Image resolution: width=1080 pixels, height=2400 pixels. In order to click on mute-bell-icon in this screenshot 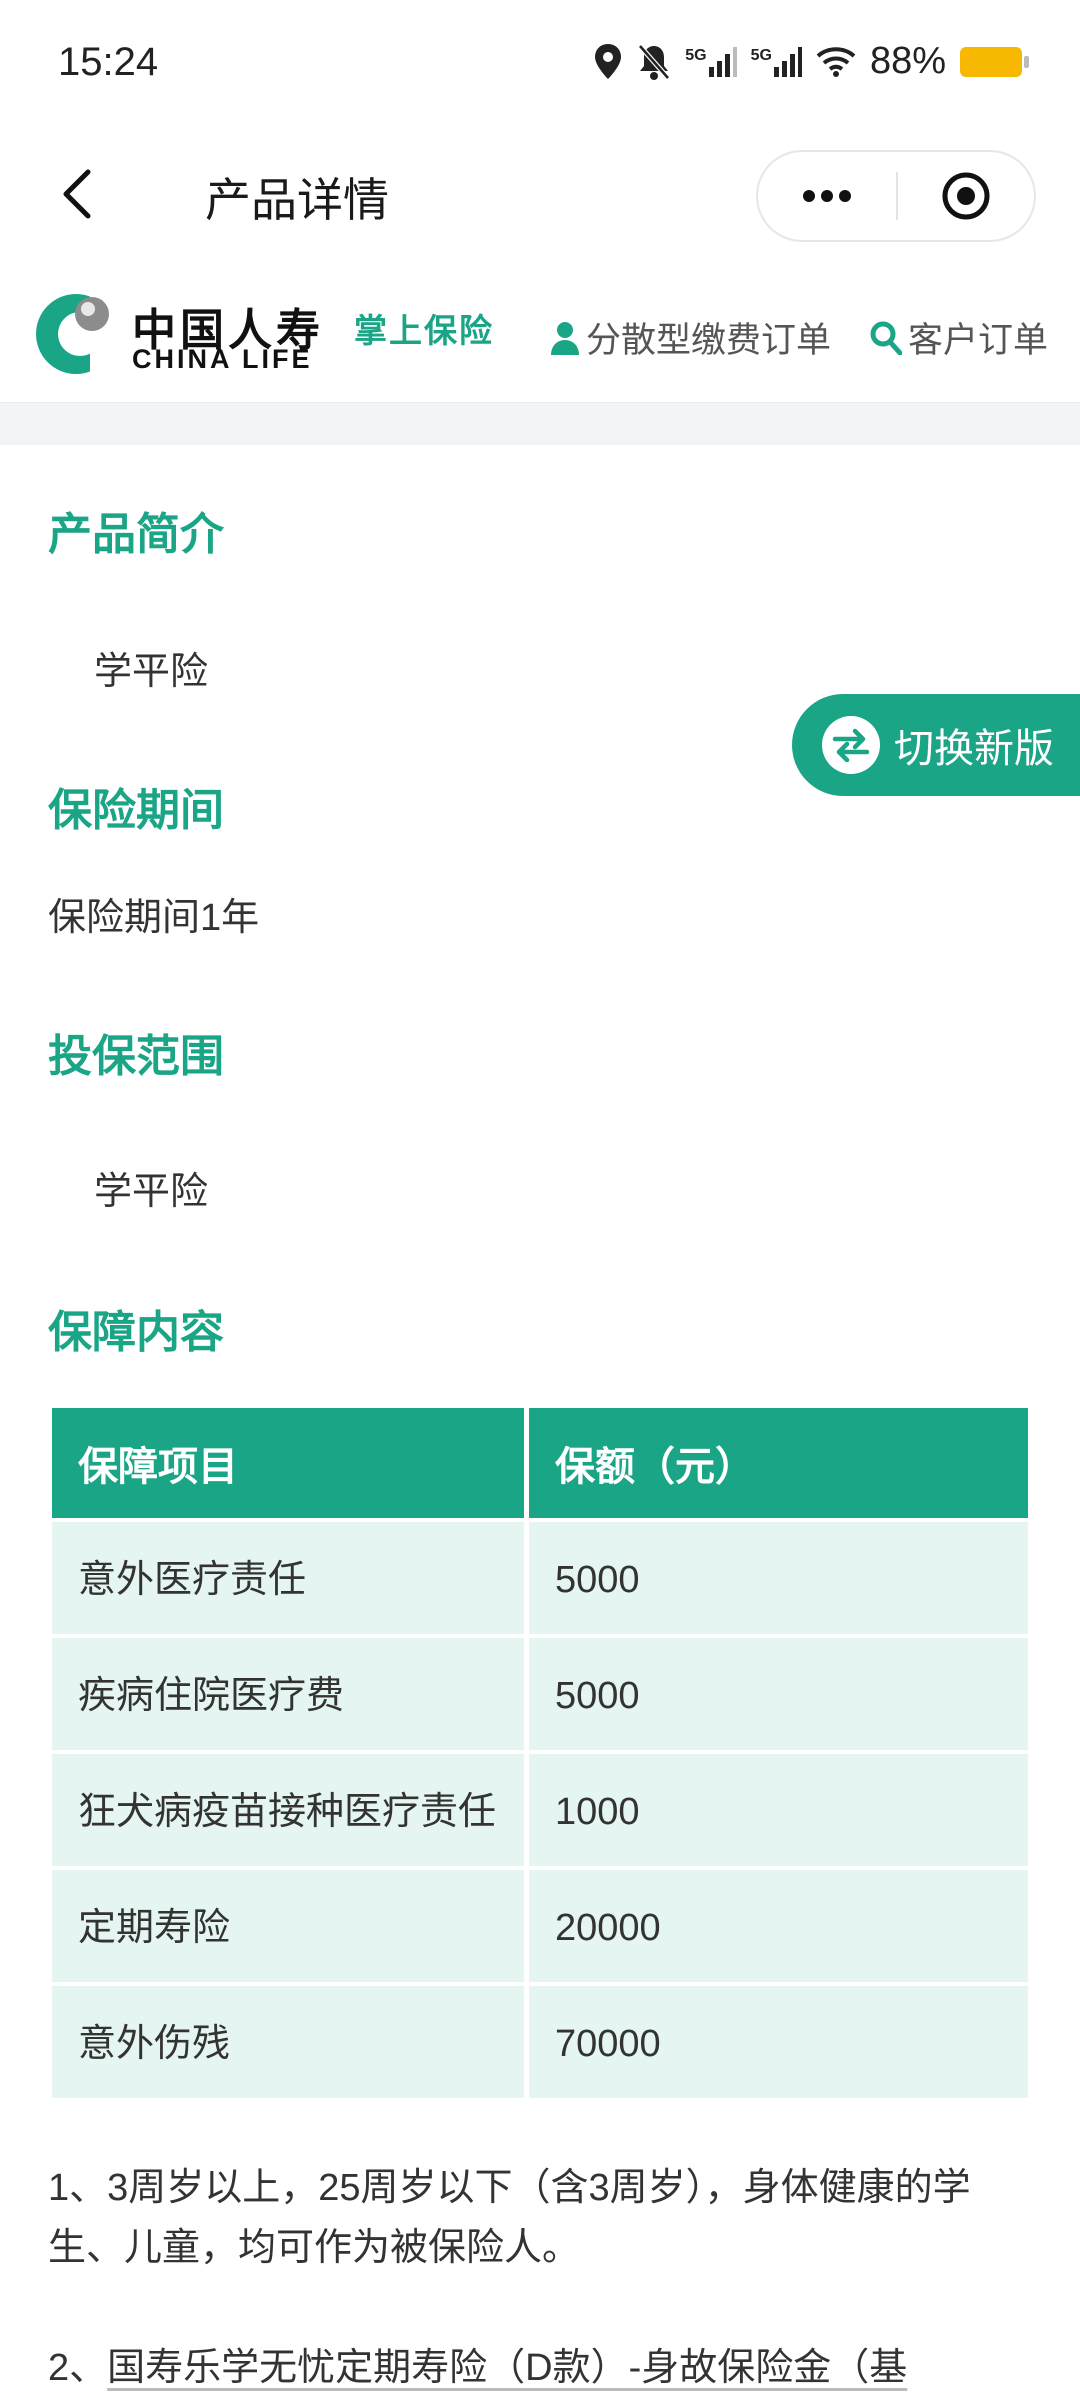, I will do `click(654, 61)`.